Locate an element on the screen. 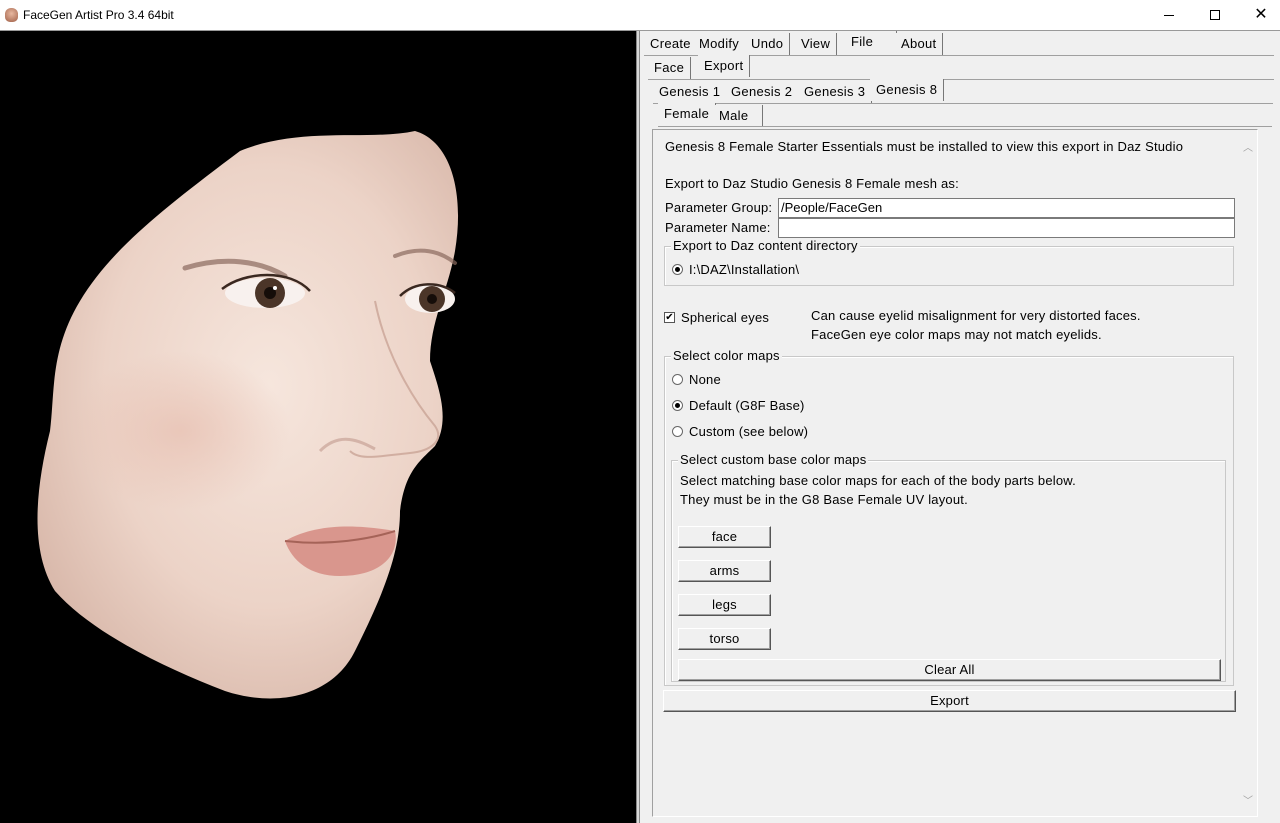 This screenshot has height=823, width=1280. clear-all-button: Clear All is located at coordinates (949, 670).